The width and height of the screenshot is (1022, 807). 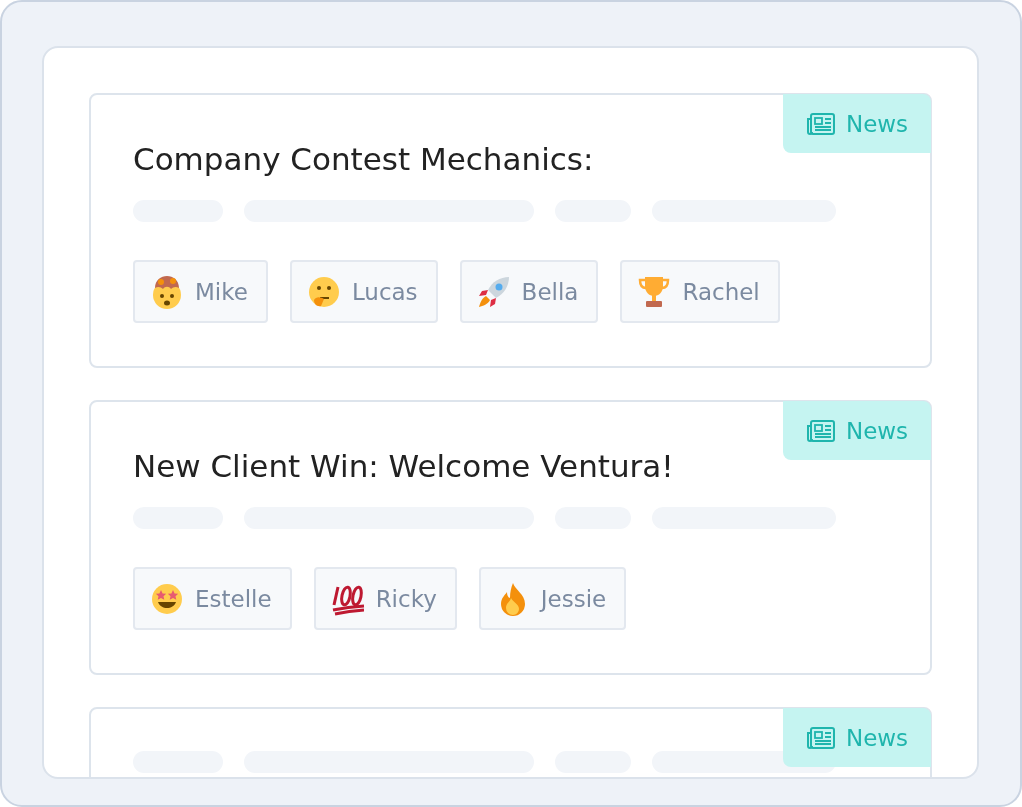 I want to click on card-title: New Client Win: Welcome Ventura!, so click(x=404, y=466).